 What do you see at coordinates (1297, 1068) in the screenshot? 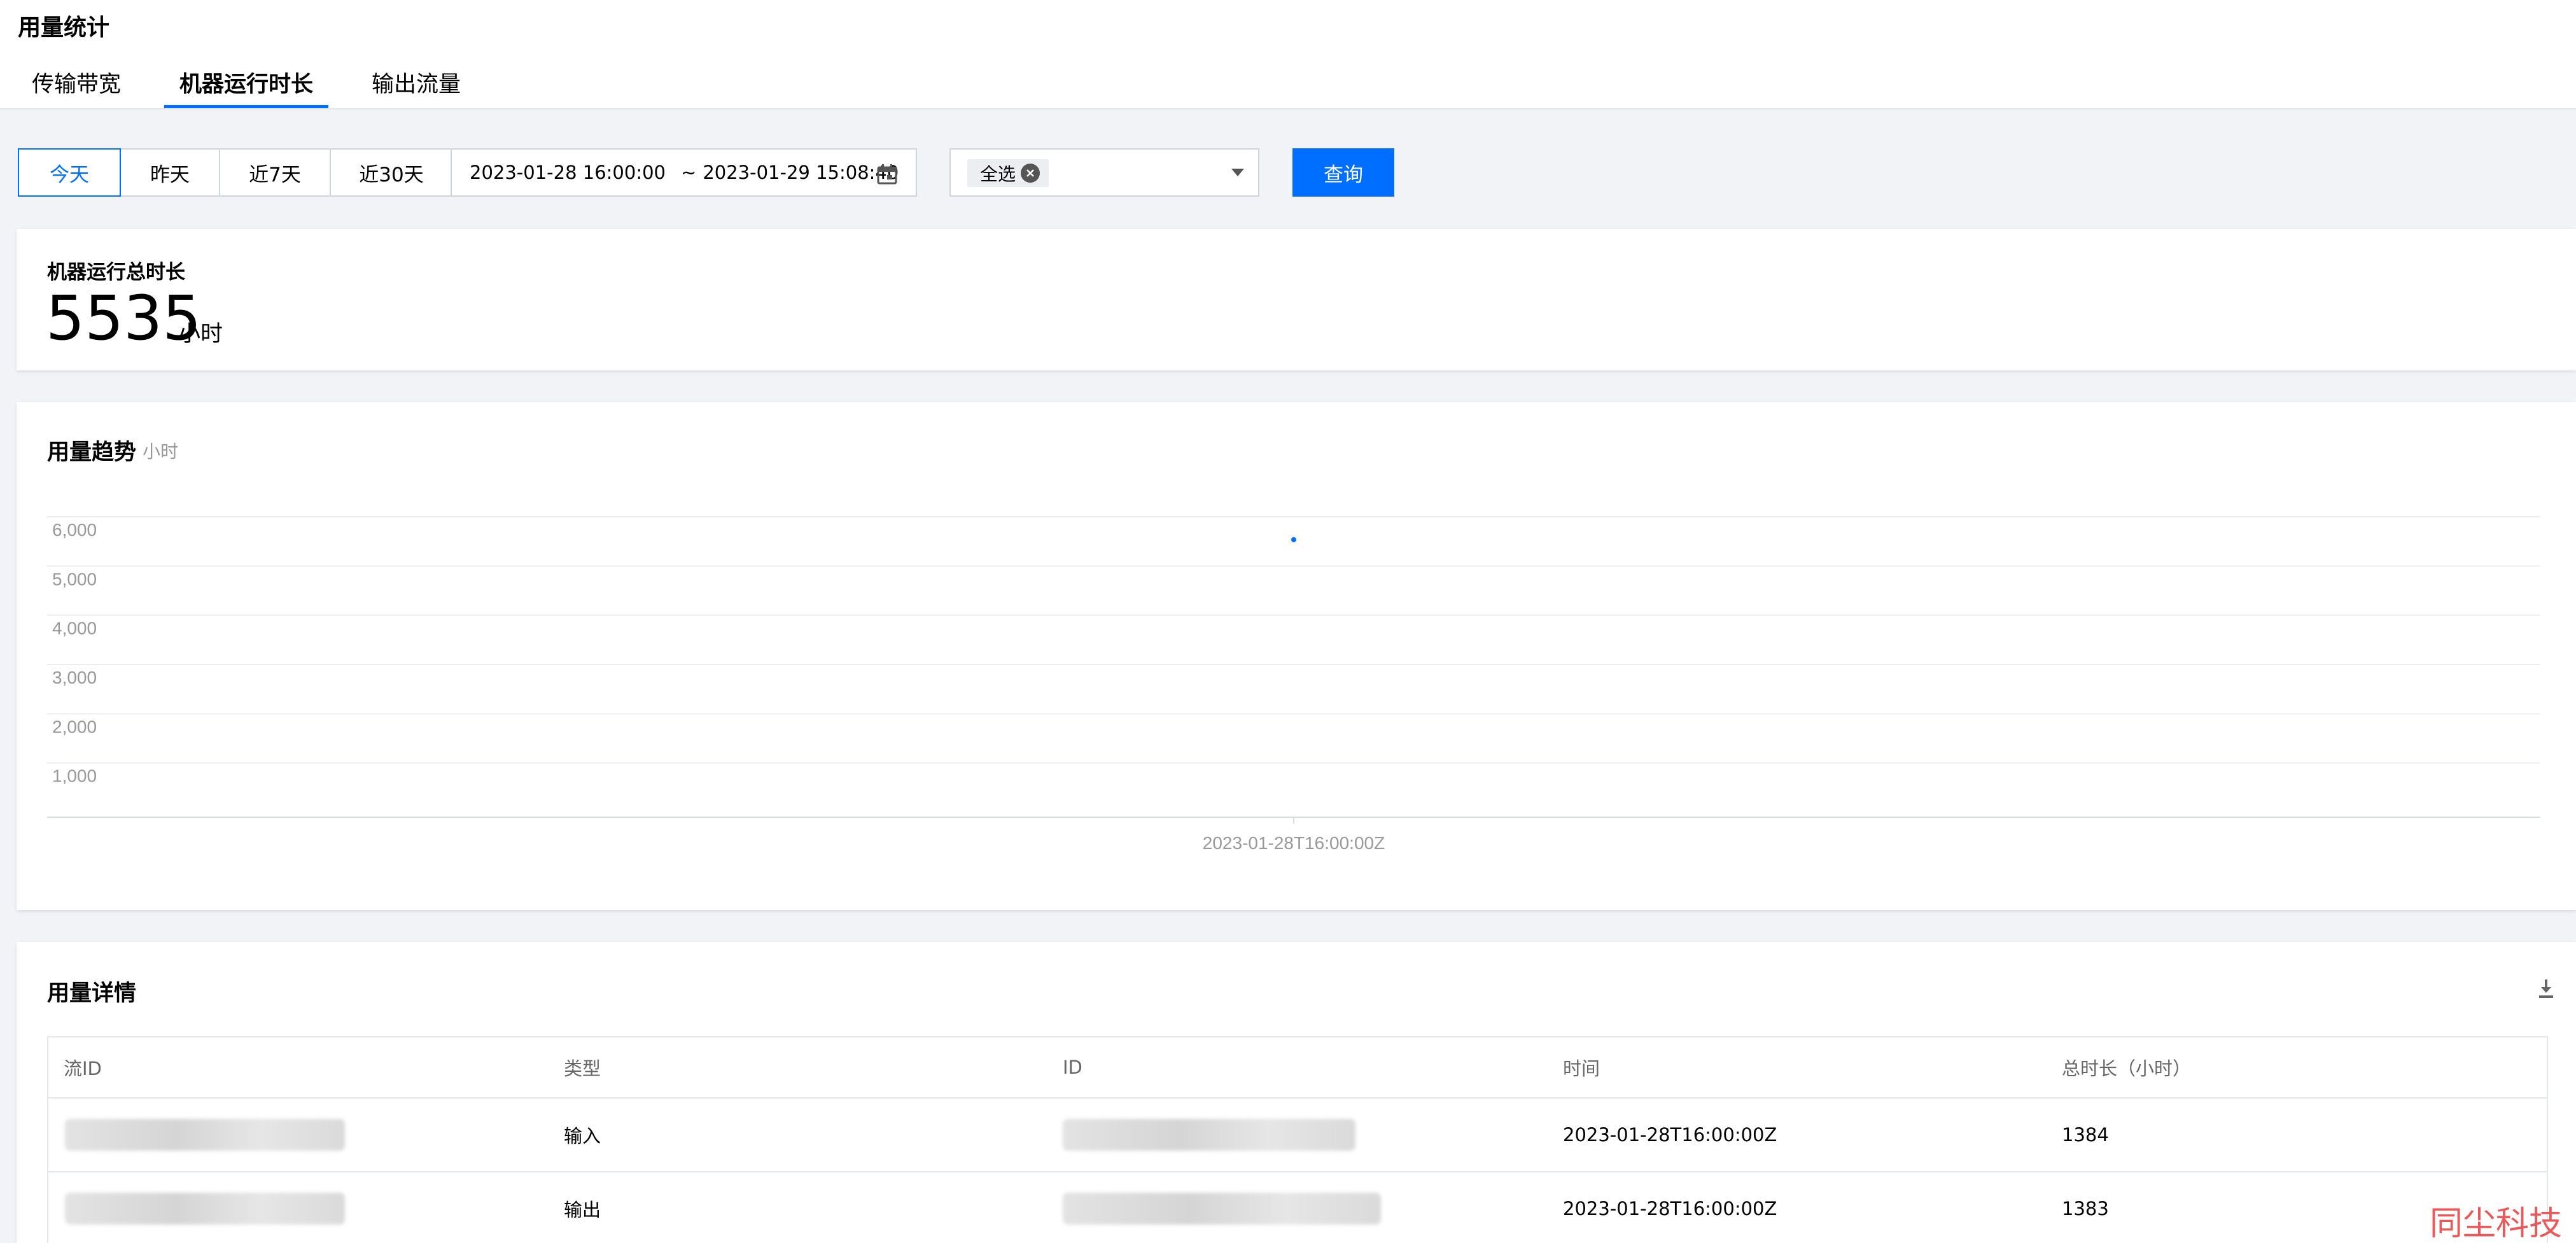
I see `table-header: 流ID 类型 ID 时间 总时长（小时）` at bounding box center [1297, 1068].